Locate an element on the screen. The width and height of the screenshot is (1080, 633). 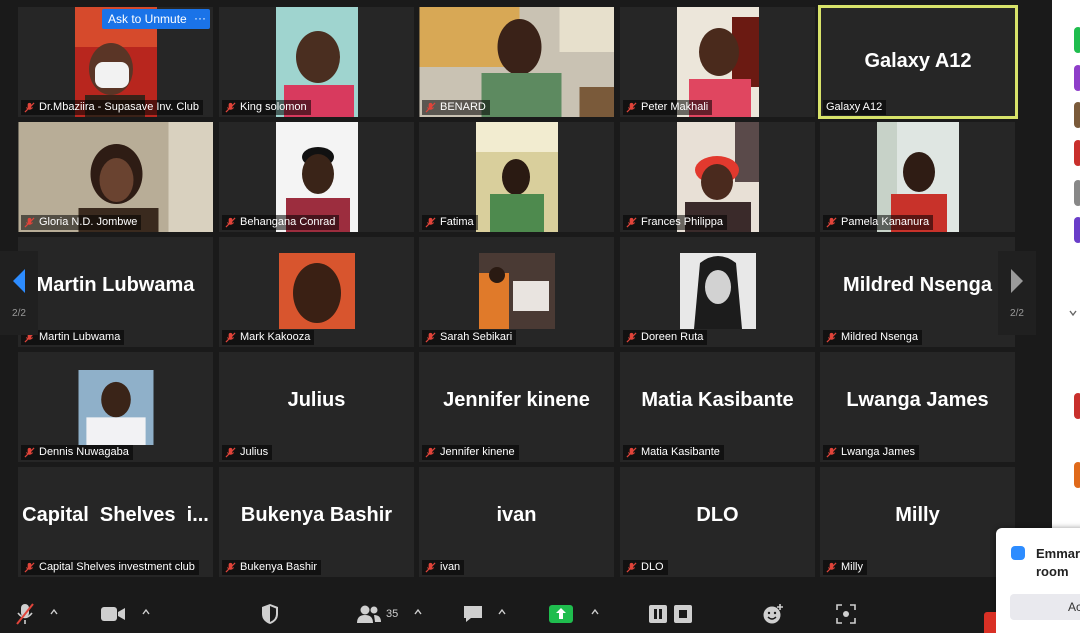
participant-name: Sarah Sebikari is located at coordinates (476, 337).